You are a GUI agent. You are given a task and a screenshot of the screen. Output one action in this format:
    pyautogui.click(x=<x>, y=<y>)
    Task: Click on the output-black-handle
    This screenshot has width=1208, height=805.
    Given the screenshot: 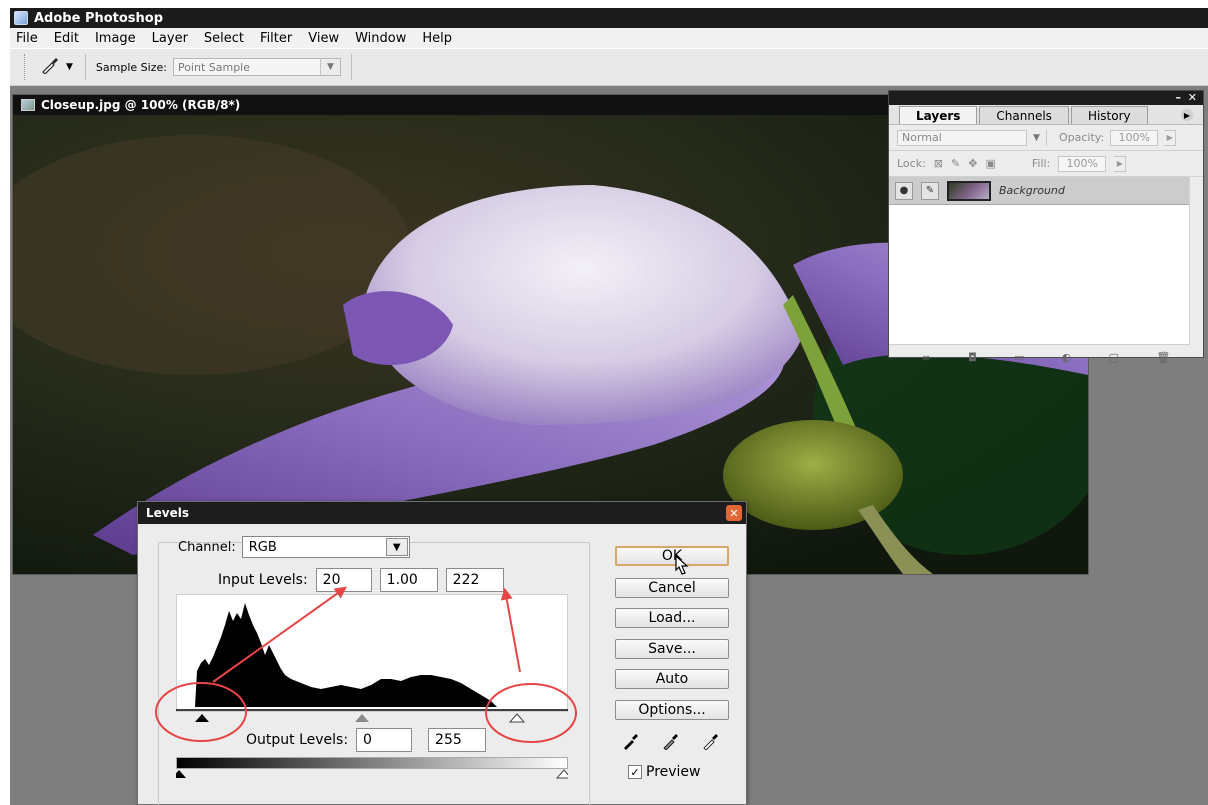 What is the action you would take?
    pyautogui.click(x=179, y=774)
    